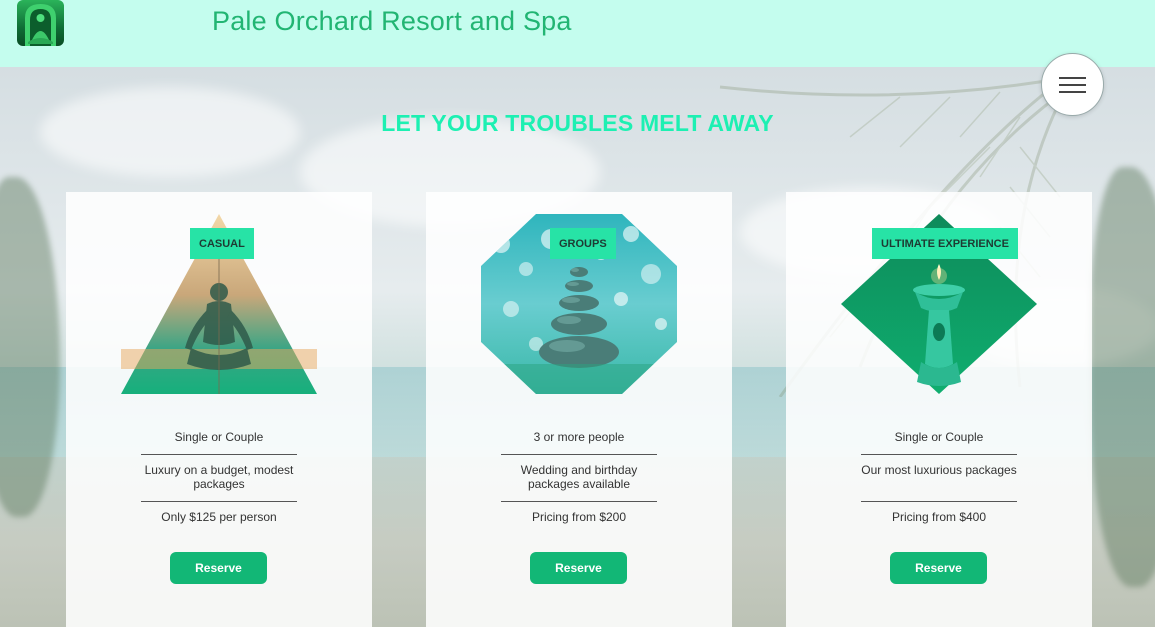 The width and height of the screenshot is (1155, 627). What do you see at coordinates (1072, 84) in the screenshot?
I see `hamburger-menu-icon` at bounding box center [1072, 84].